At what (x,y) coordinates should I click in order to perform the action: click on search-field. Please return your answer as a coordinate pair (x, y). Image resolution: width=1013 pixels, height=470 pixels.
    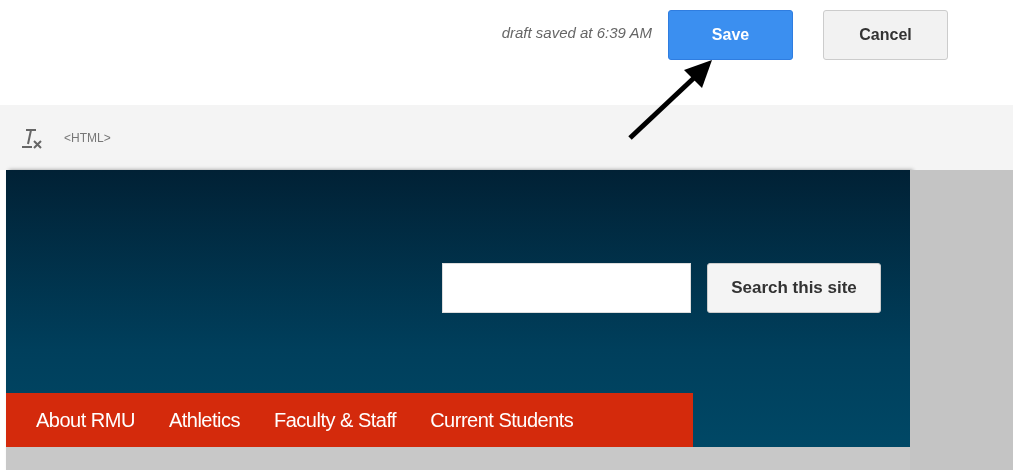
    Looking at the image, I should click on (566, 288).